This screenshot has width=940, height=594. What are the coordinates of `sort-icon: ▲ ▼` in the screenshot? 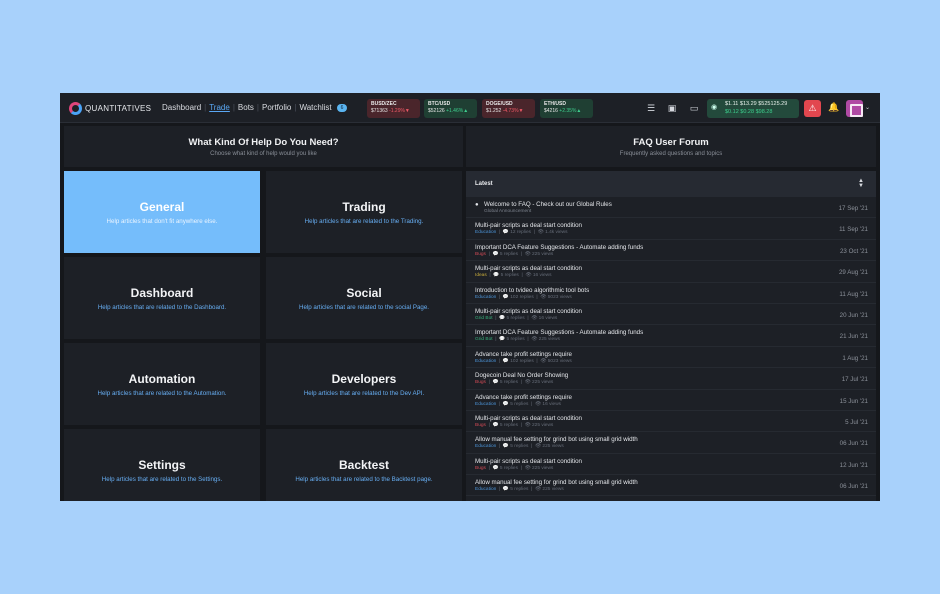 It's located at (861, 183).